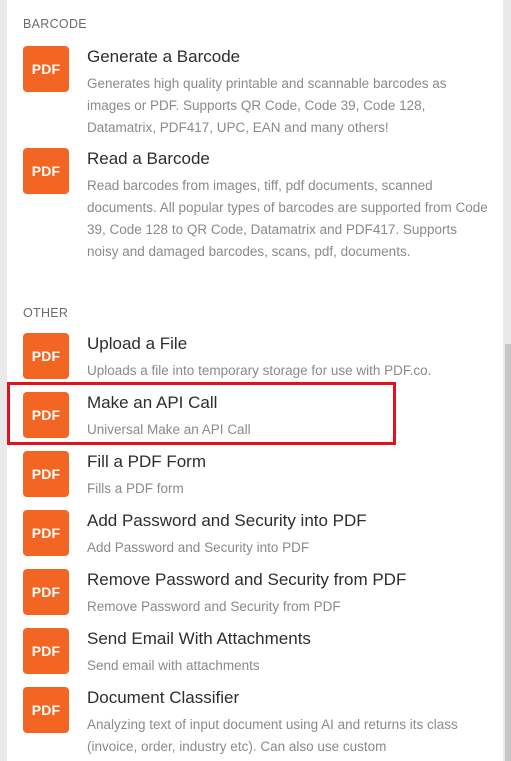  I want to click on section-header-barcode: BARCODE, so click(55, 24).